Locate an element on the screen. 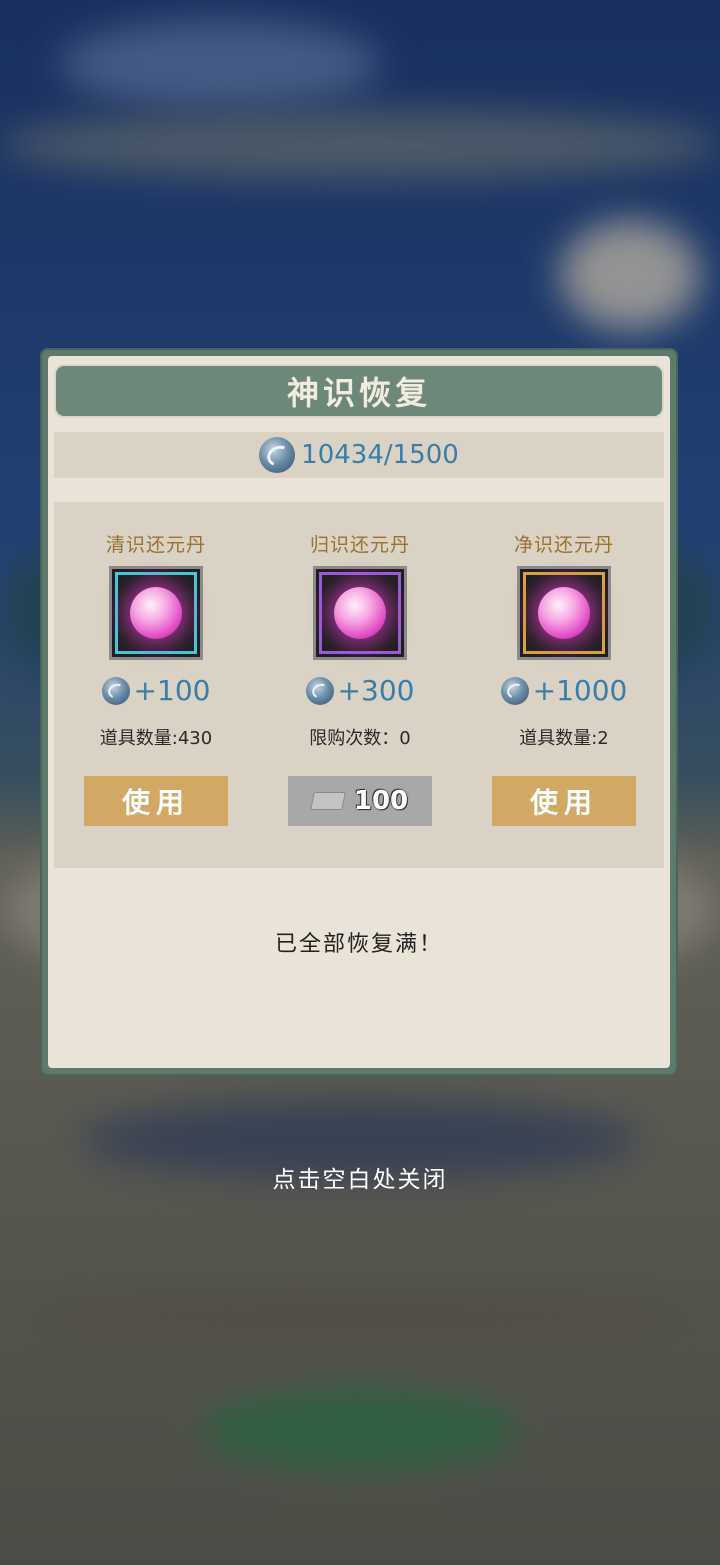 The height and width of the screenshot is (1565, 720). item-name: 清识还元丹 is located at coordinates (155, 545).